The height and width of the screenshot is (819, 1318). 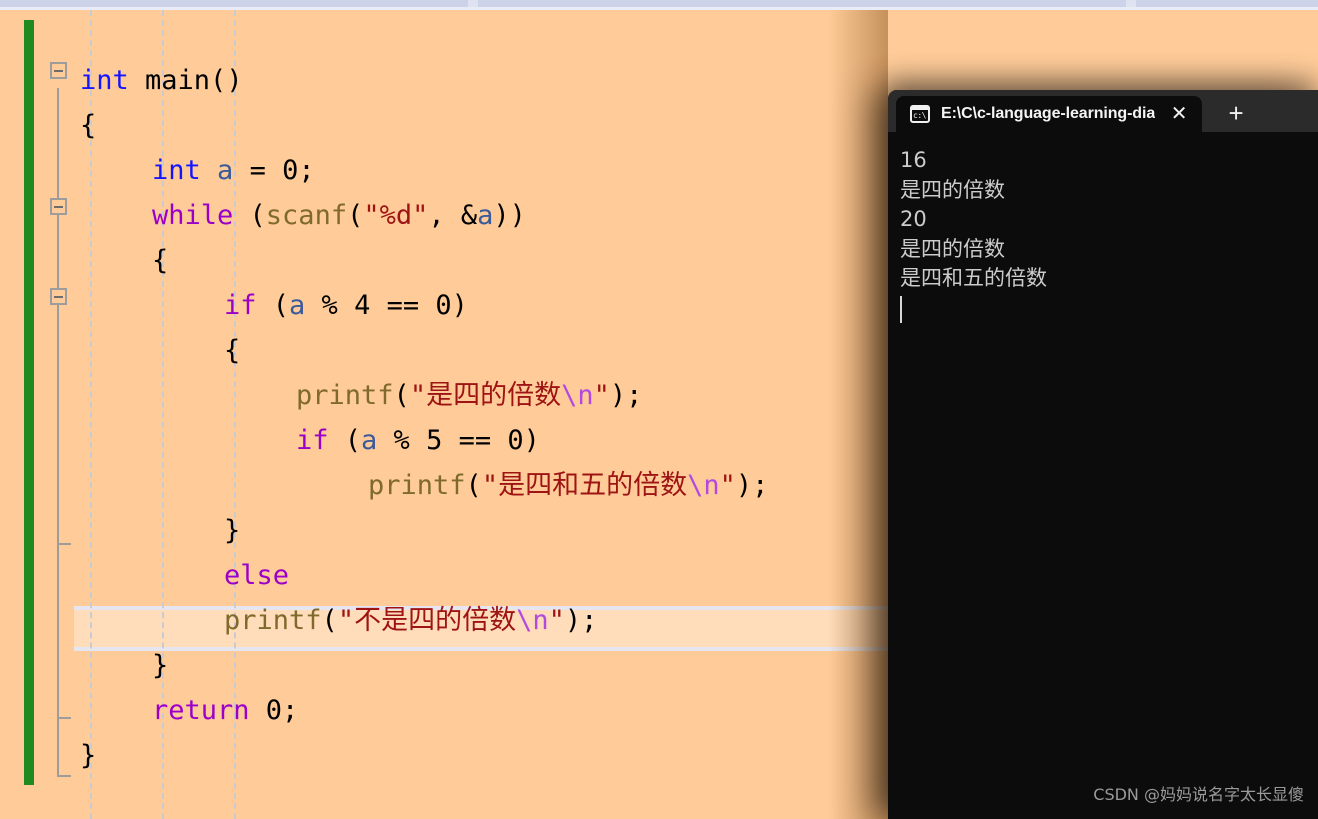 What do you see at coordinates (185, 80) in the screenshot?
I see `code-token: main()` at bounding box center [185, 80].